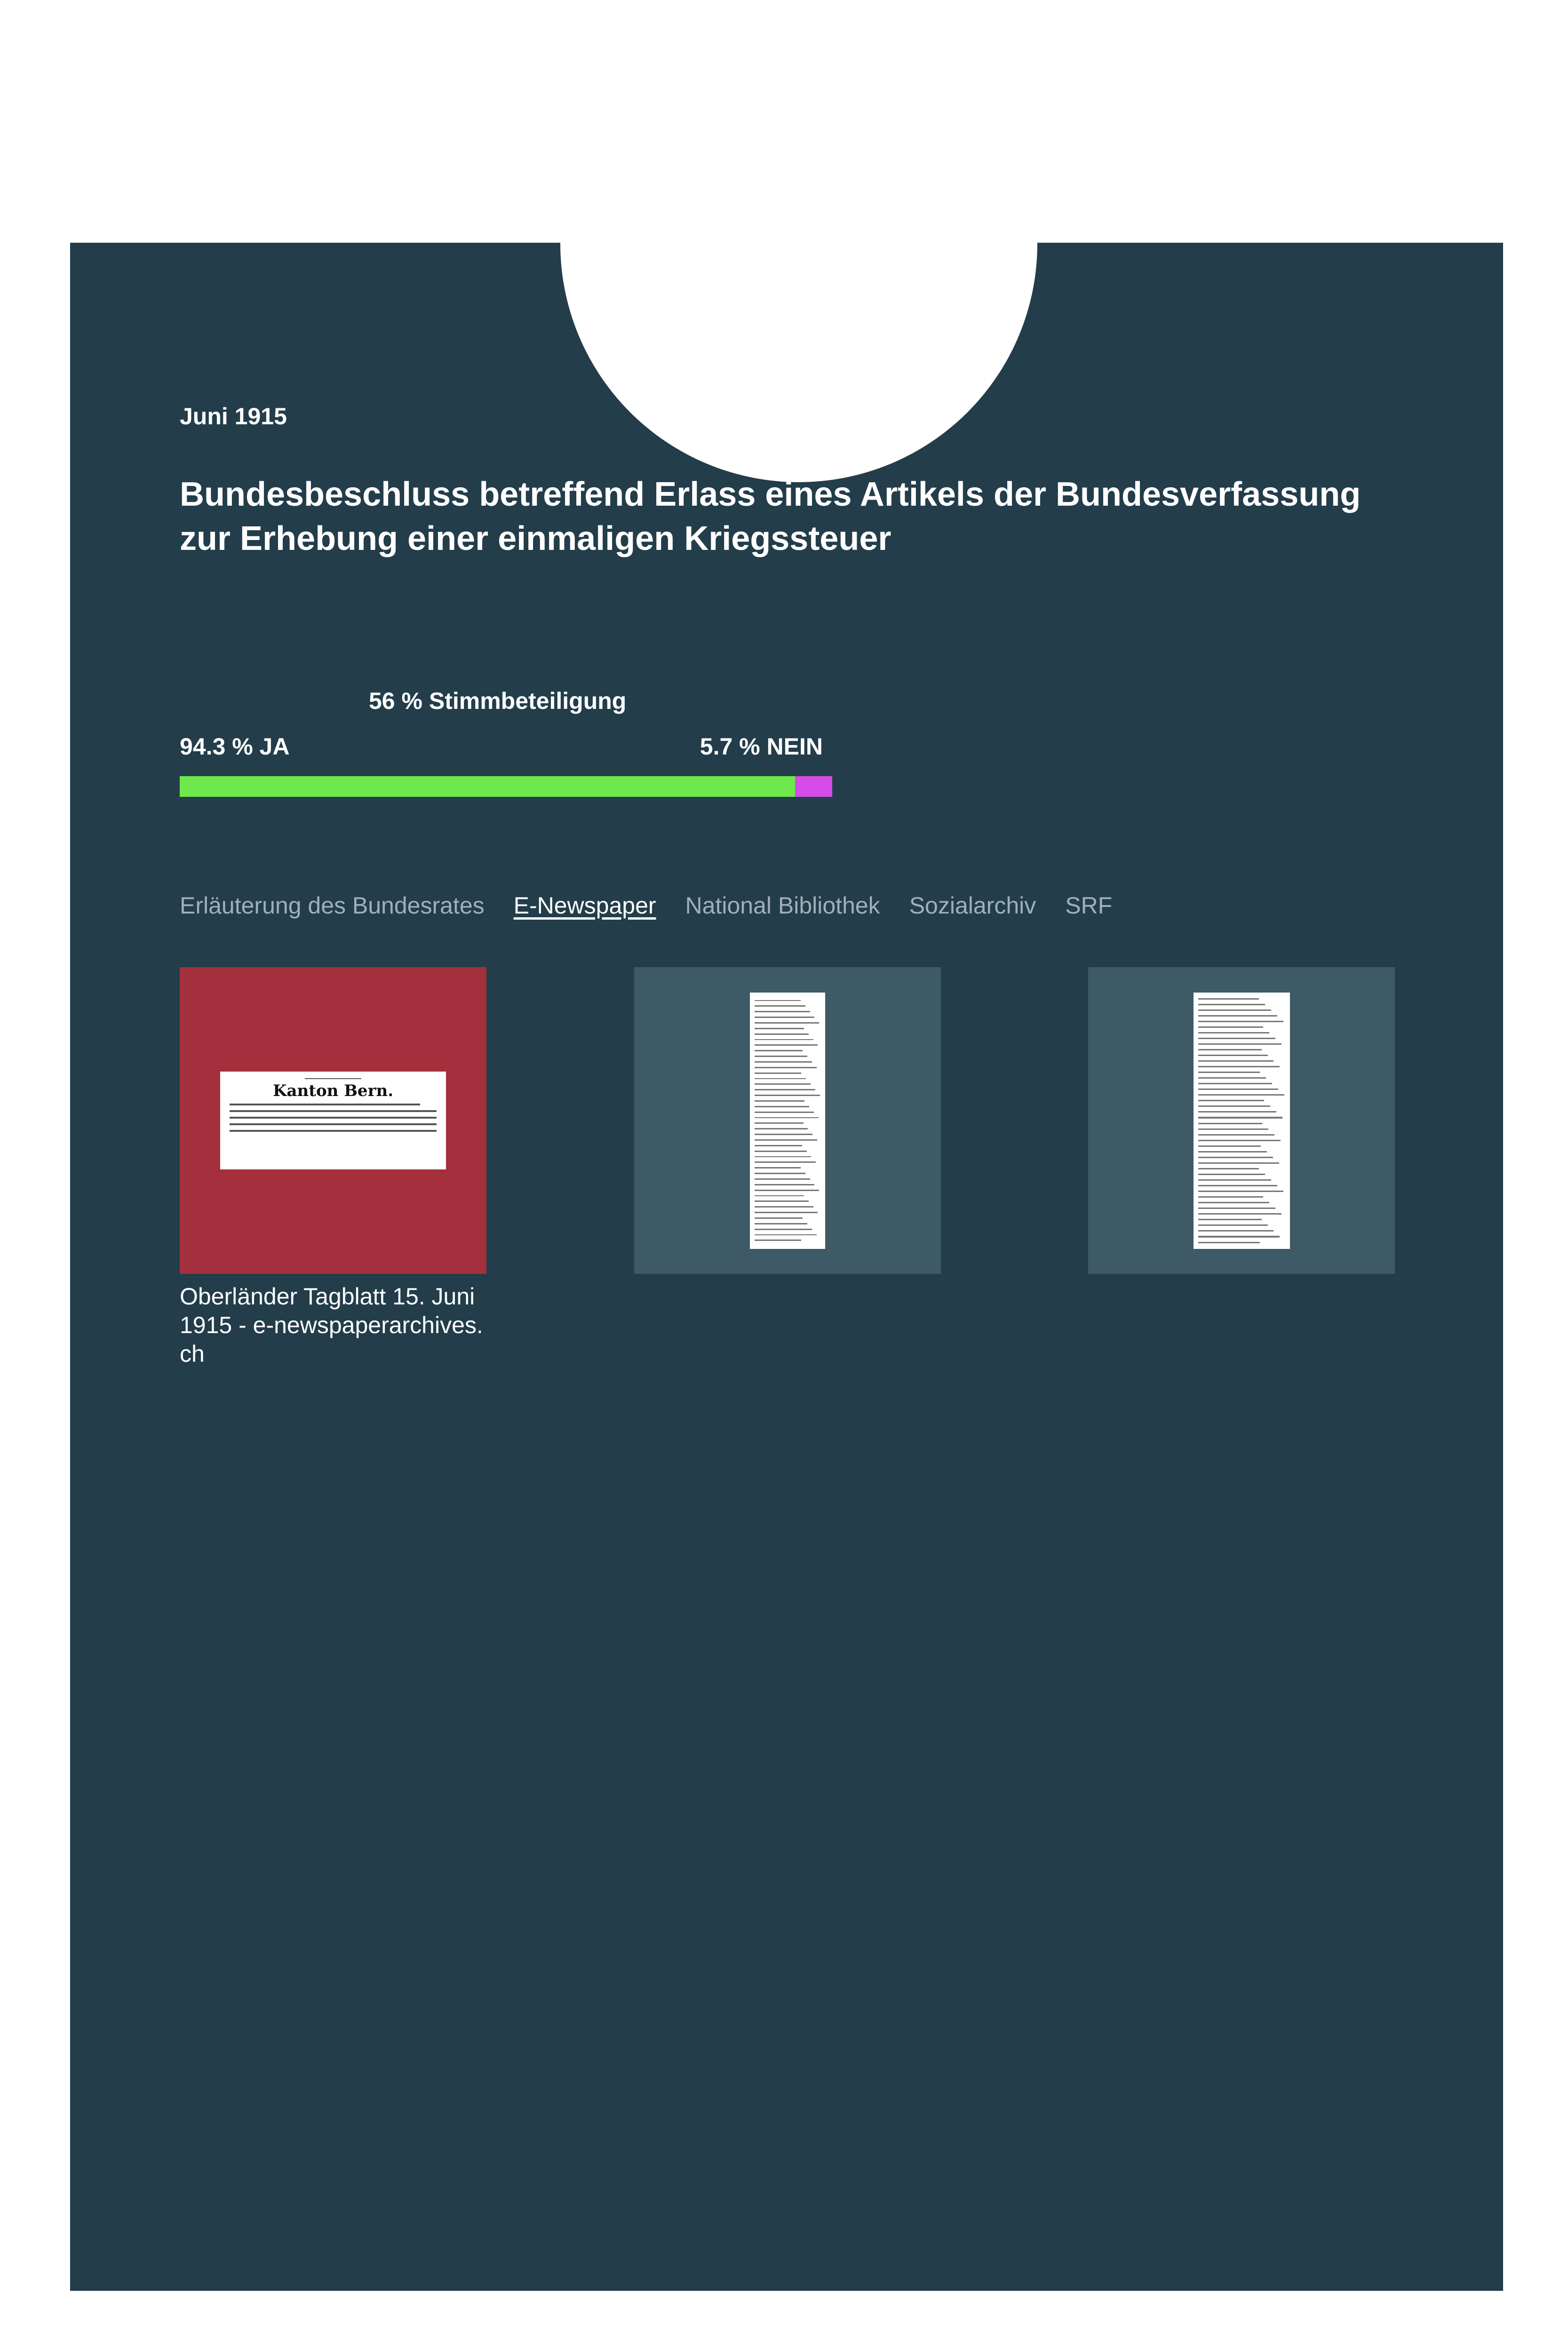  I want to click on tab-sozialarchiv: Sozialarchiv, so click(972, 905).